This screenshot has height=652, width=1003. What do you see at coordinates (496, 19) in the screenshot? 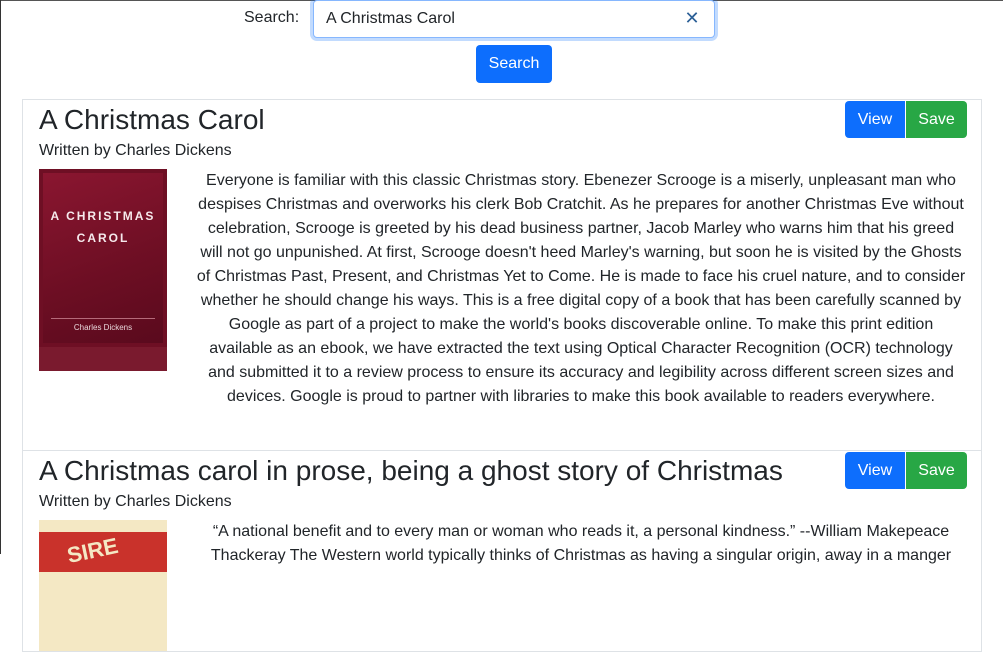
I see `search-input` at bounding box center [496, 19].